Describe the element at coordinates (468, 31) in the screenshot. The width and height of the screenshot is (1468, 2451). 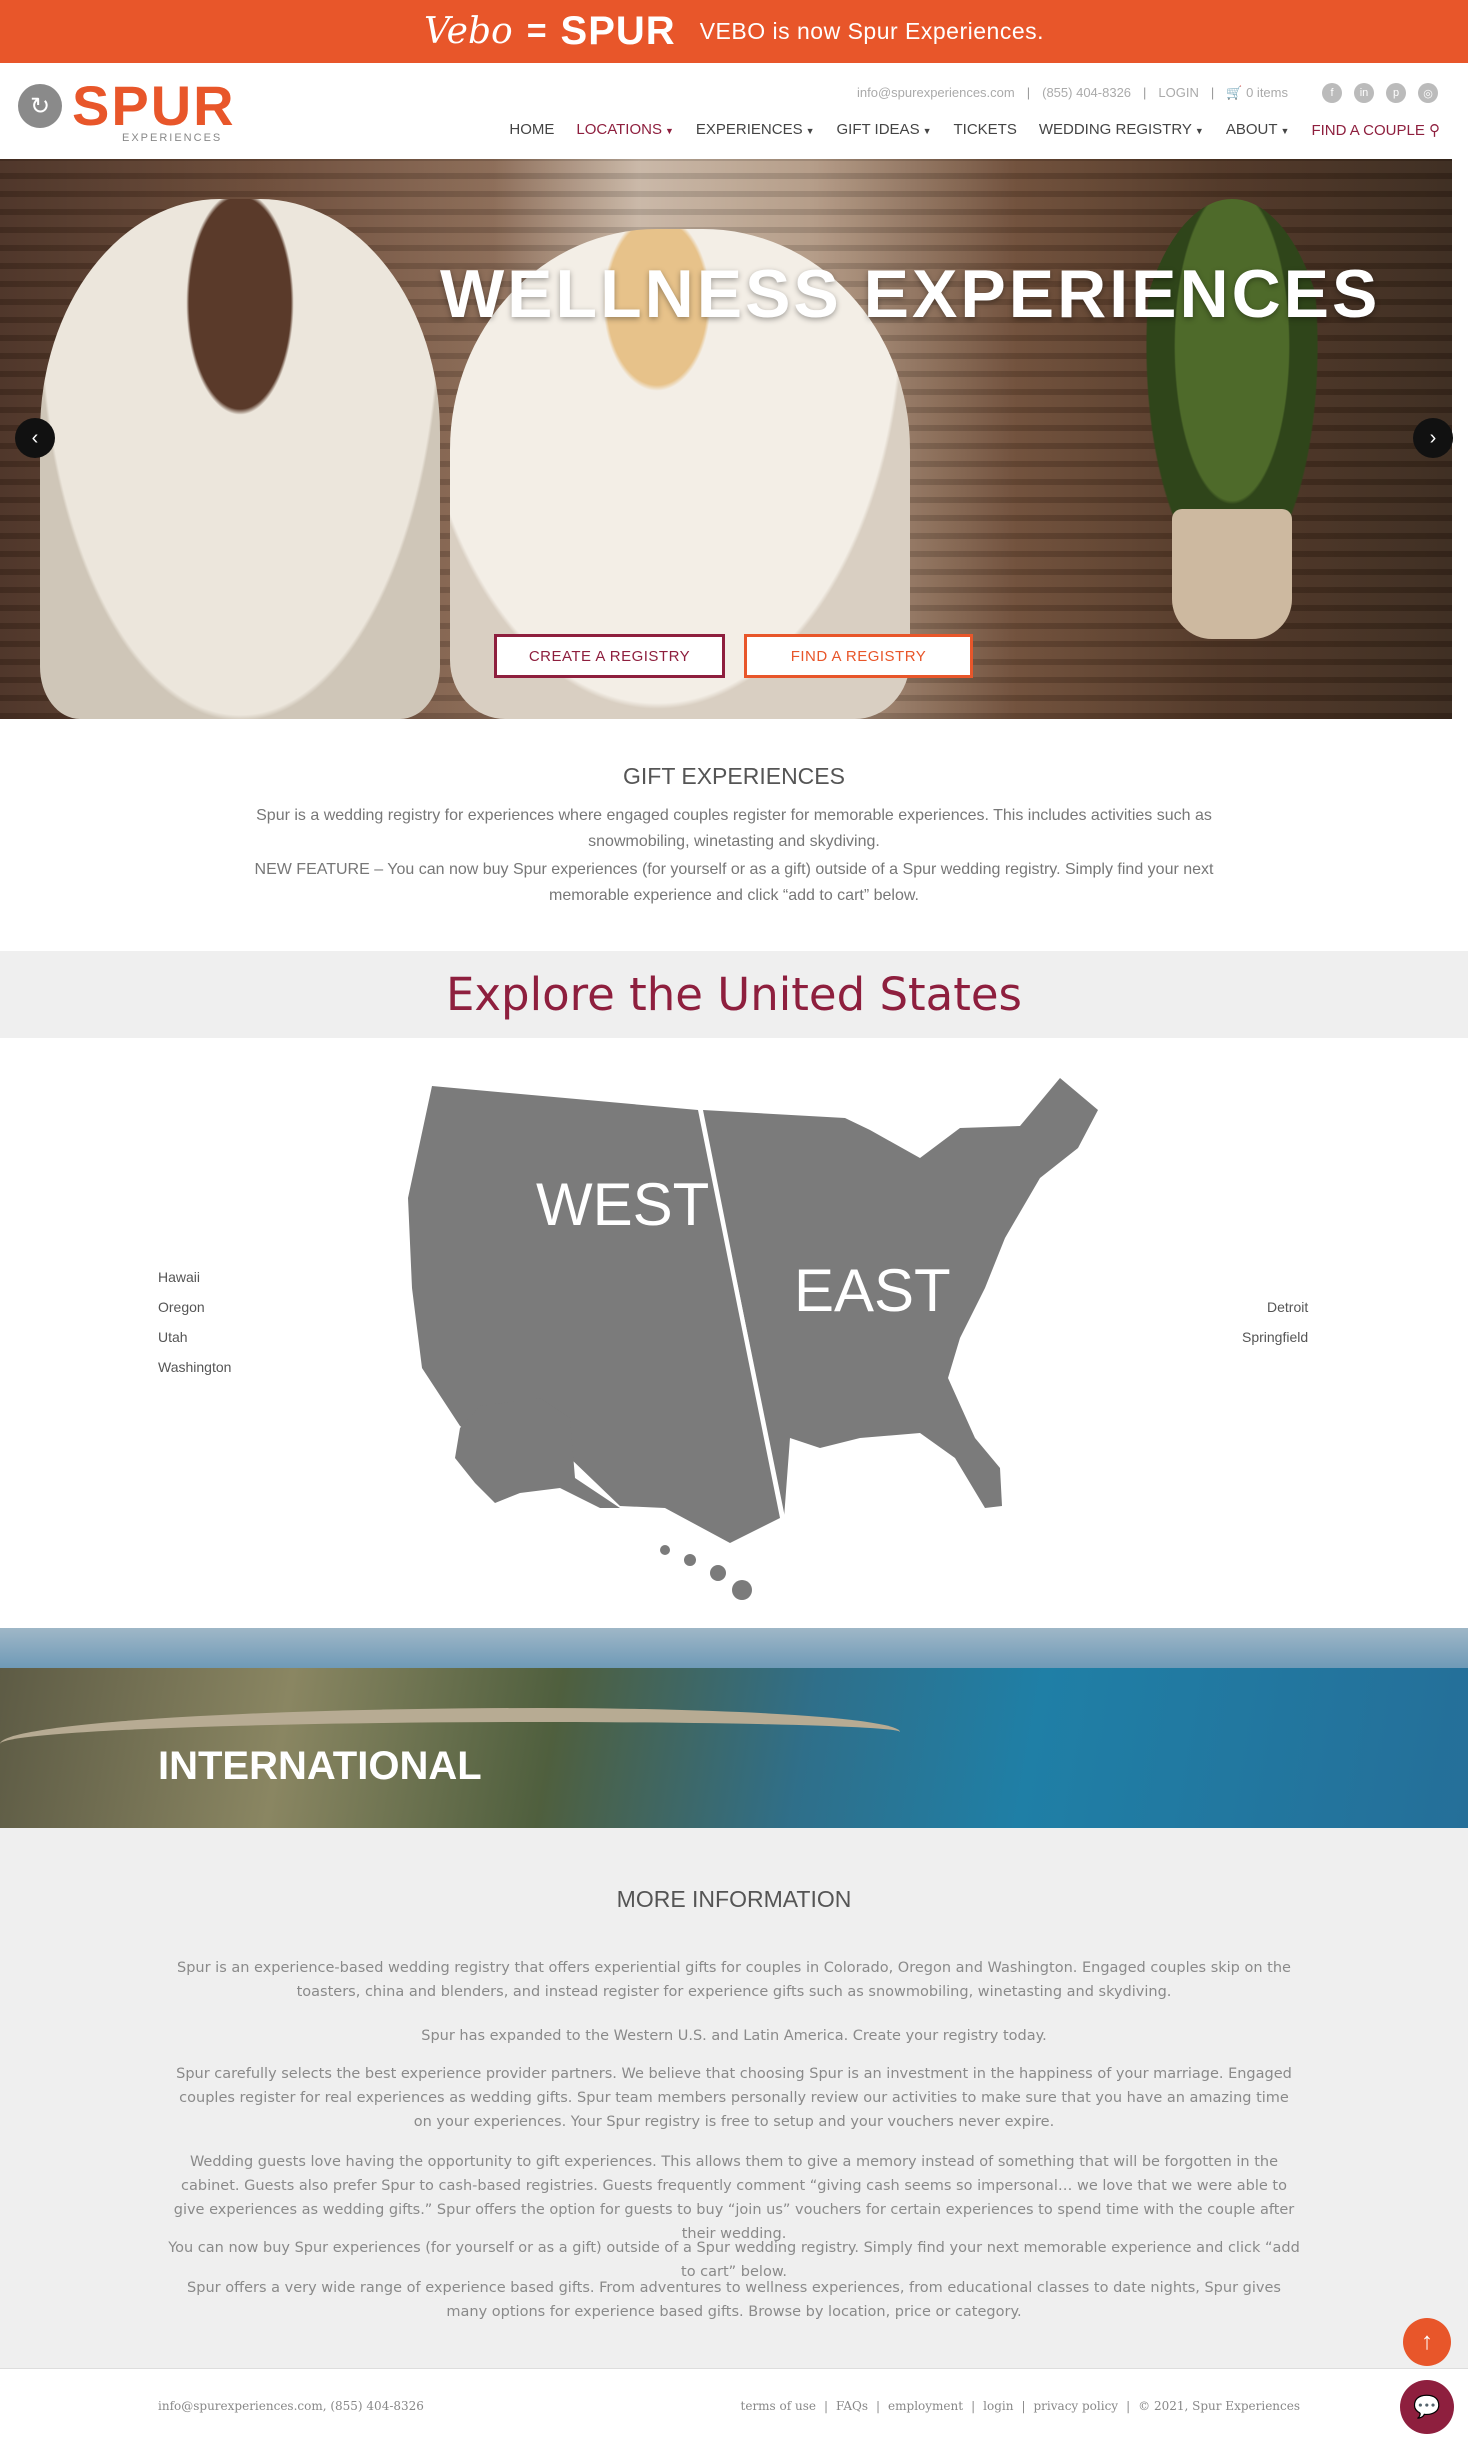
I see `vebo-logo: Vebo` at that location.